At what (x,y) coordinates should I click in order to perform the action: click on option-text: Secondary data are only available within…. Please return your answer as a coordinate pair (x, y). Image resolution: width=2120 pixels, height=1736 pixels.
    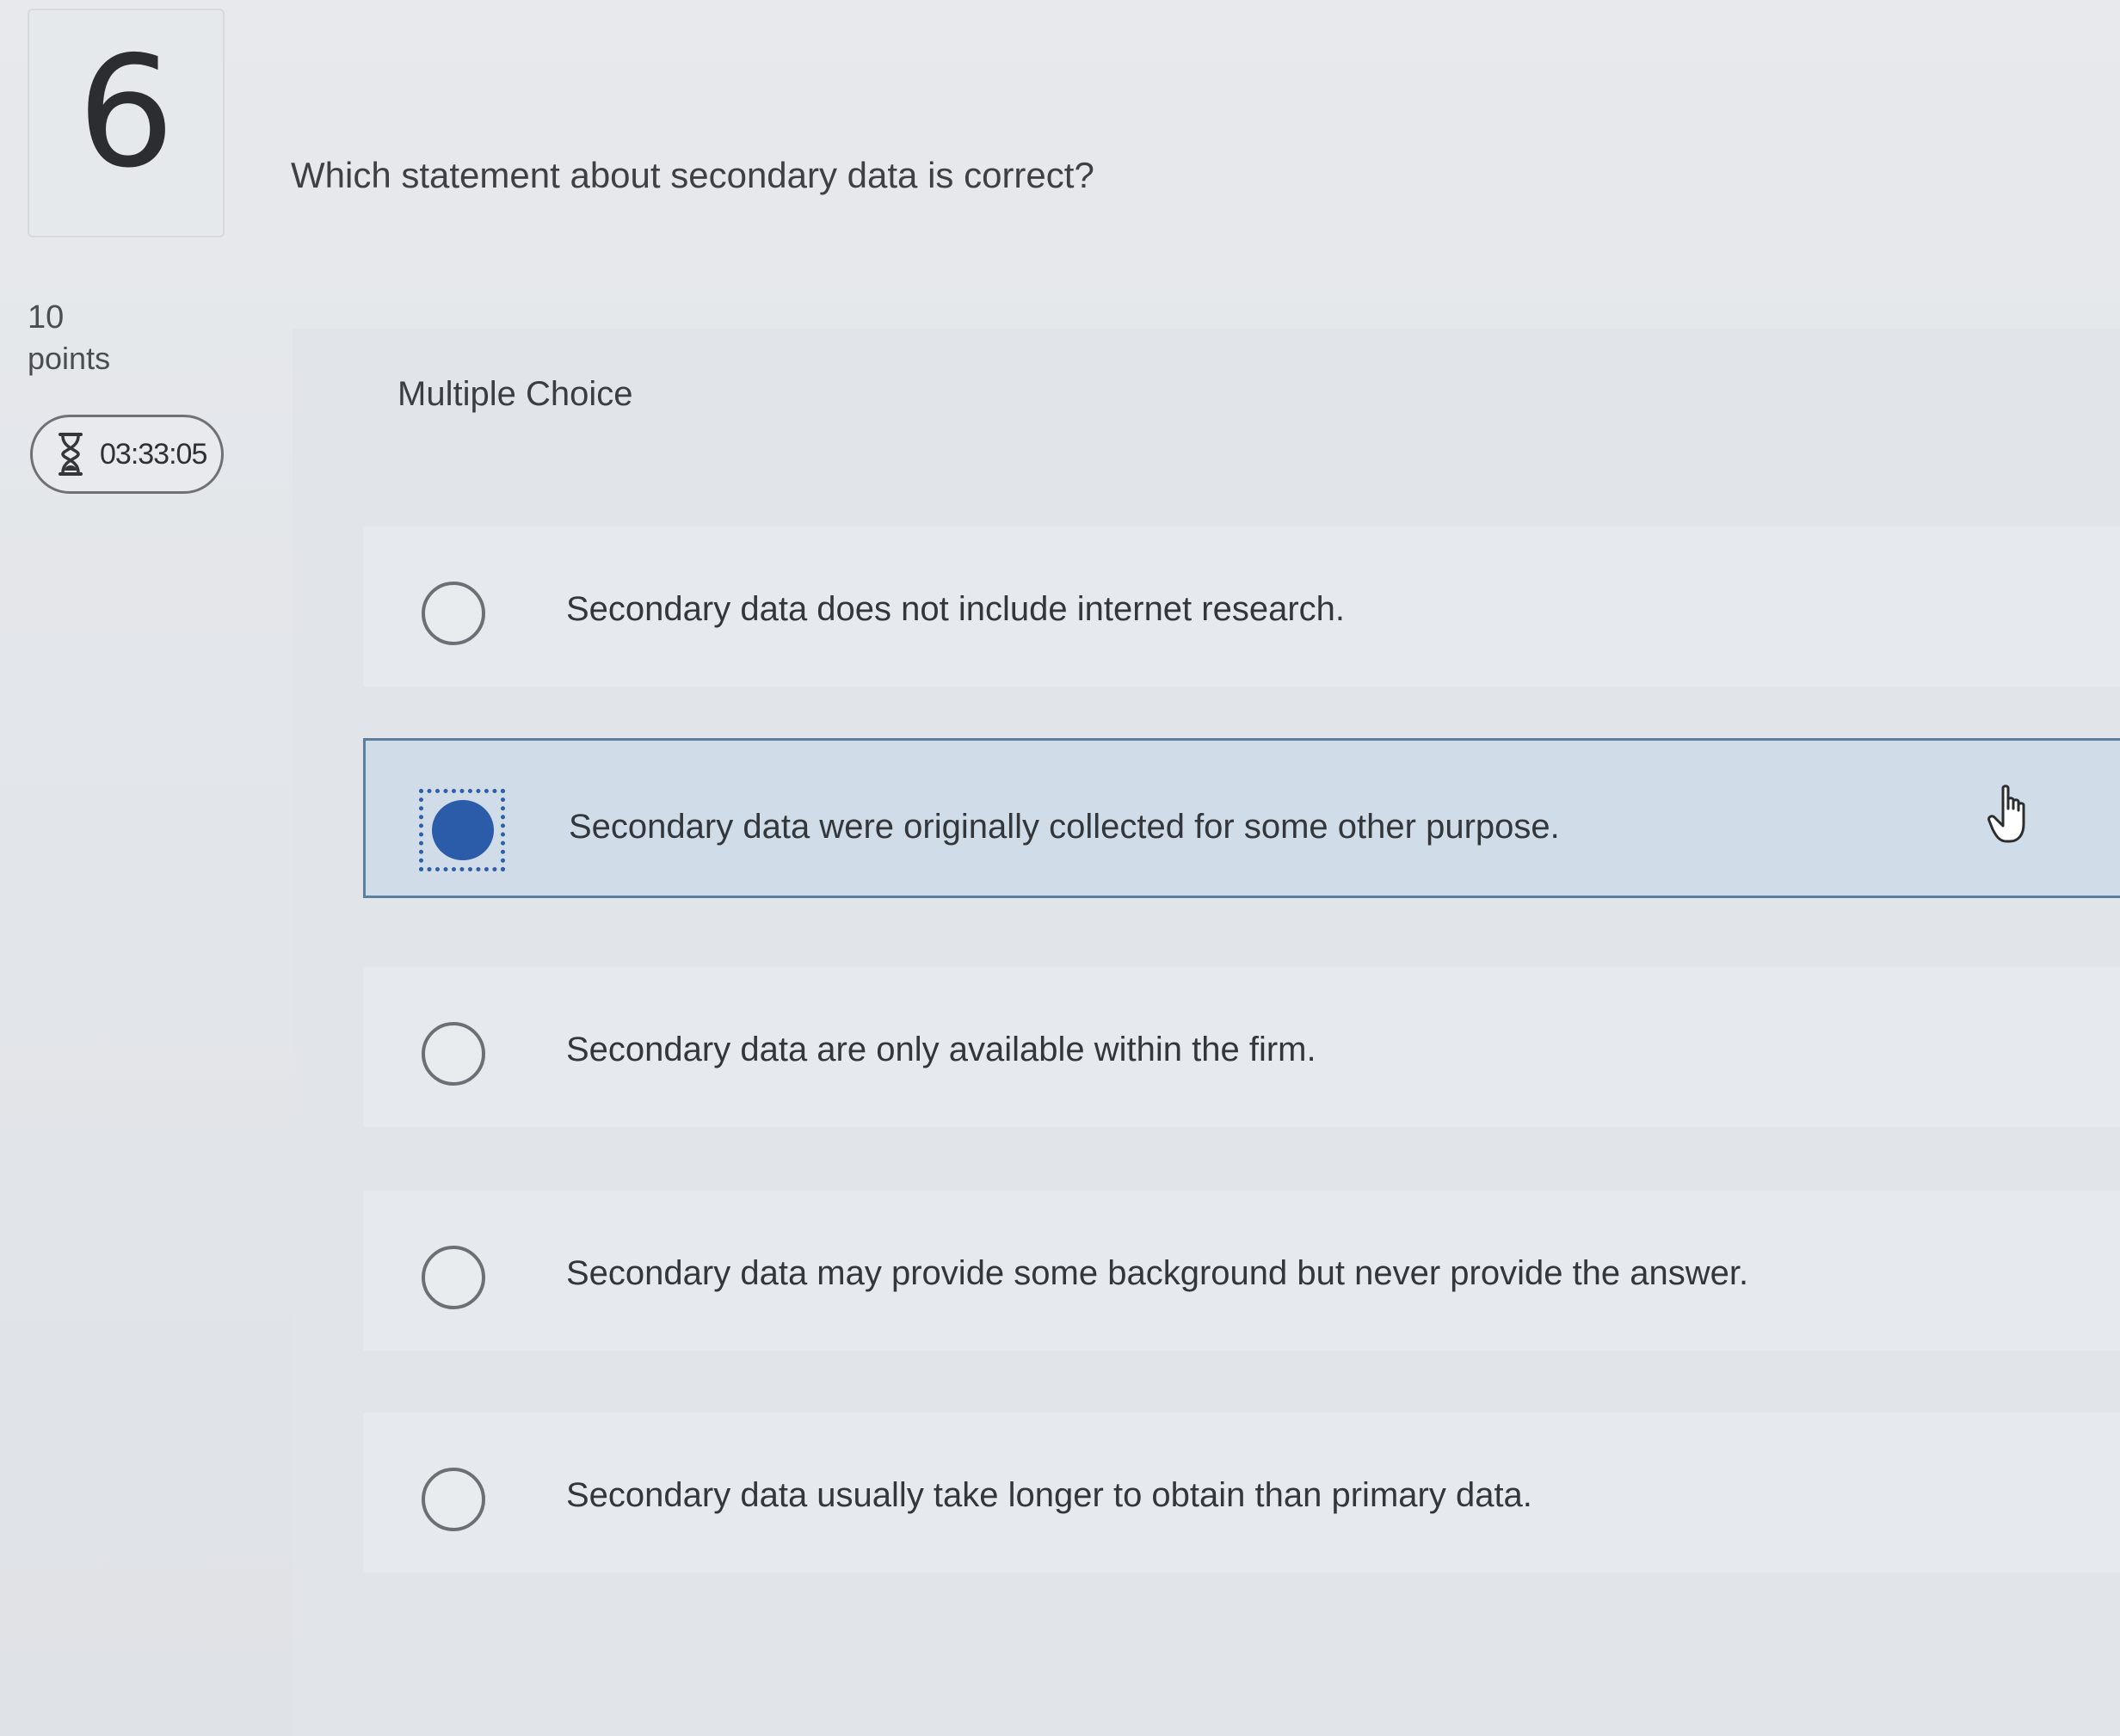
    Looking at the image, I should click on (941, 1049).